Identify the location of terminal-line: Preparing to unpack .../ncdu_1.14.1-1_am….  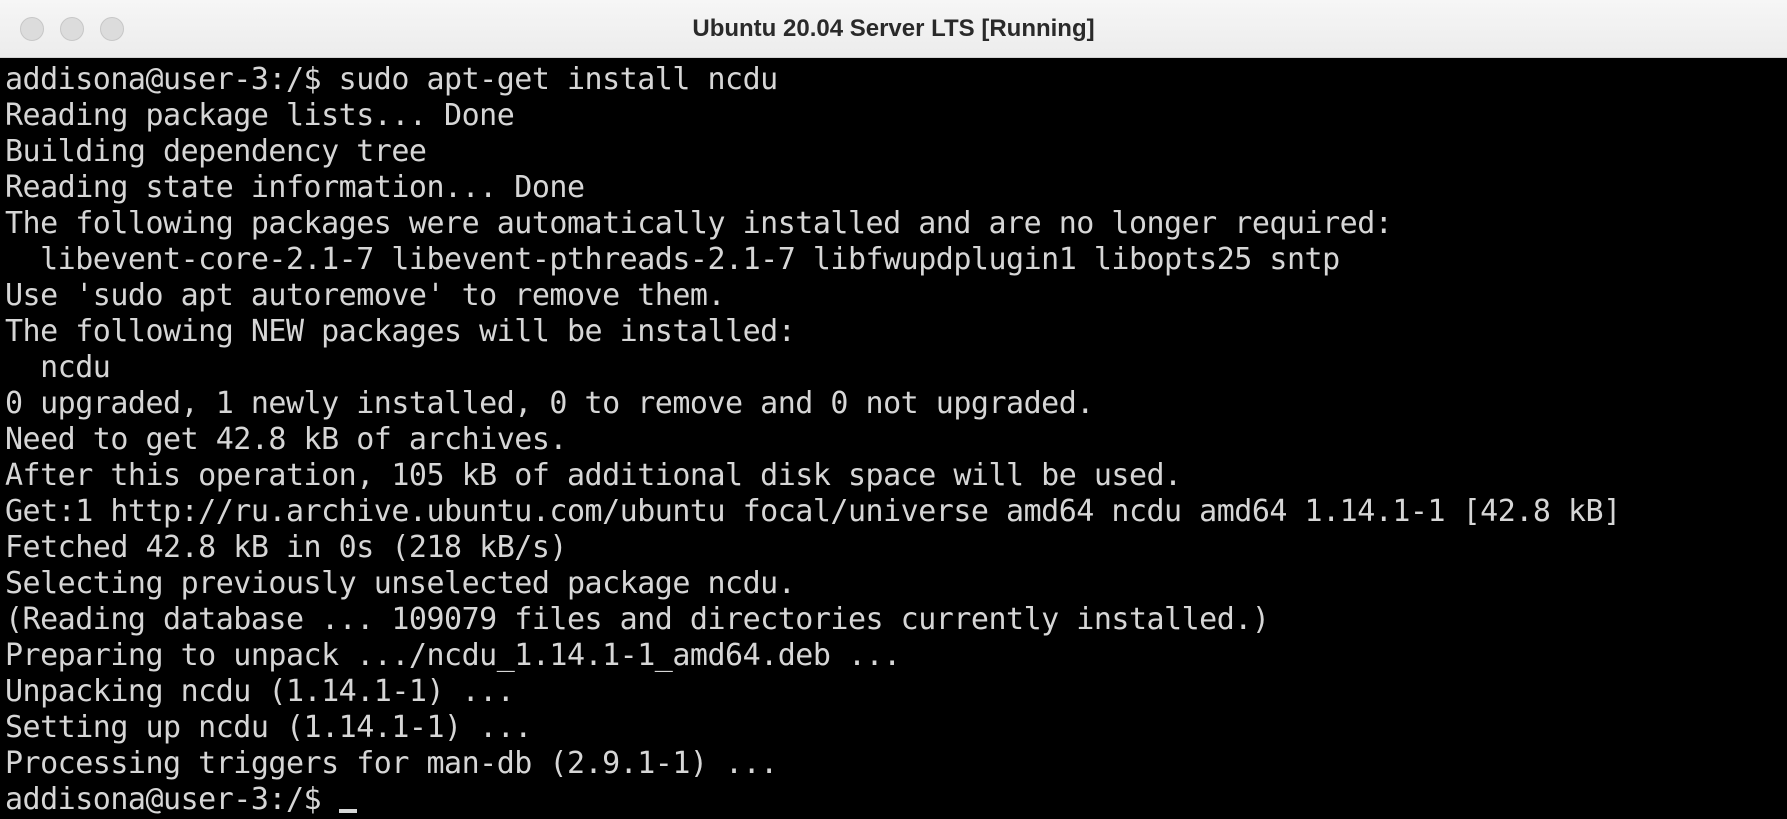
(453, 655).